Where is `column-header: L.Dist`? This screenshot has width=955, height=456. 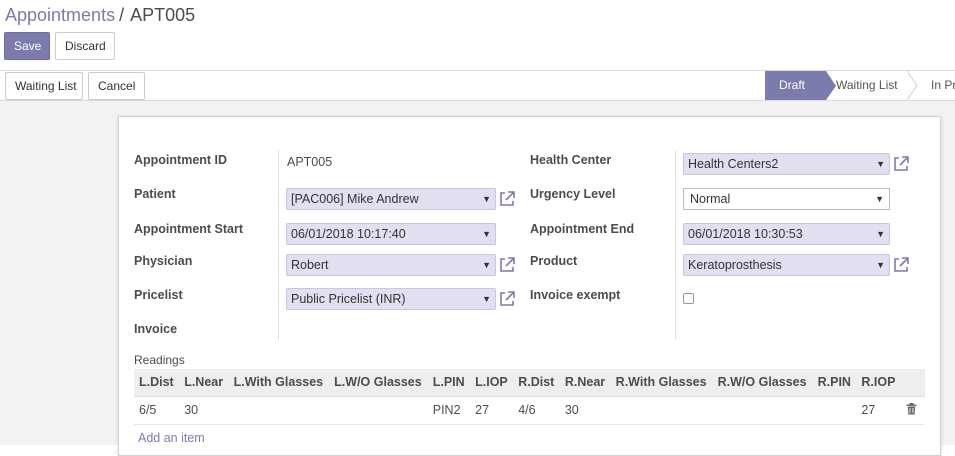 column-header: L.Dist is located at coordinates (157, 383).